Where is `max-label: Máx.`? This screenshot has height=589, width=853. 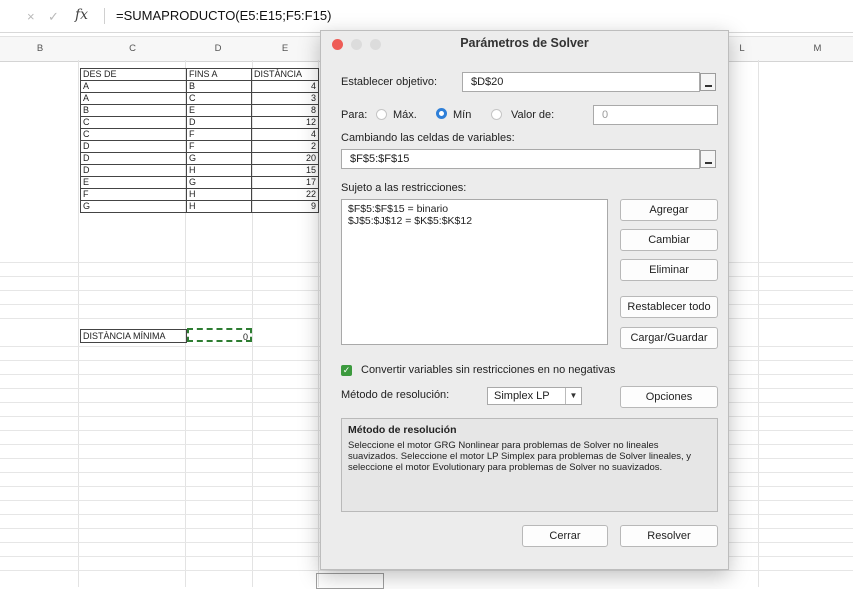 max-label: Máx. is located at coordinates (405, 115).